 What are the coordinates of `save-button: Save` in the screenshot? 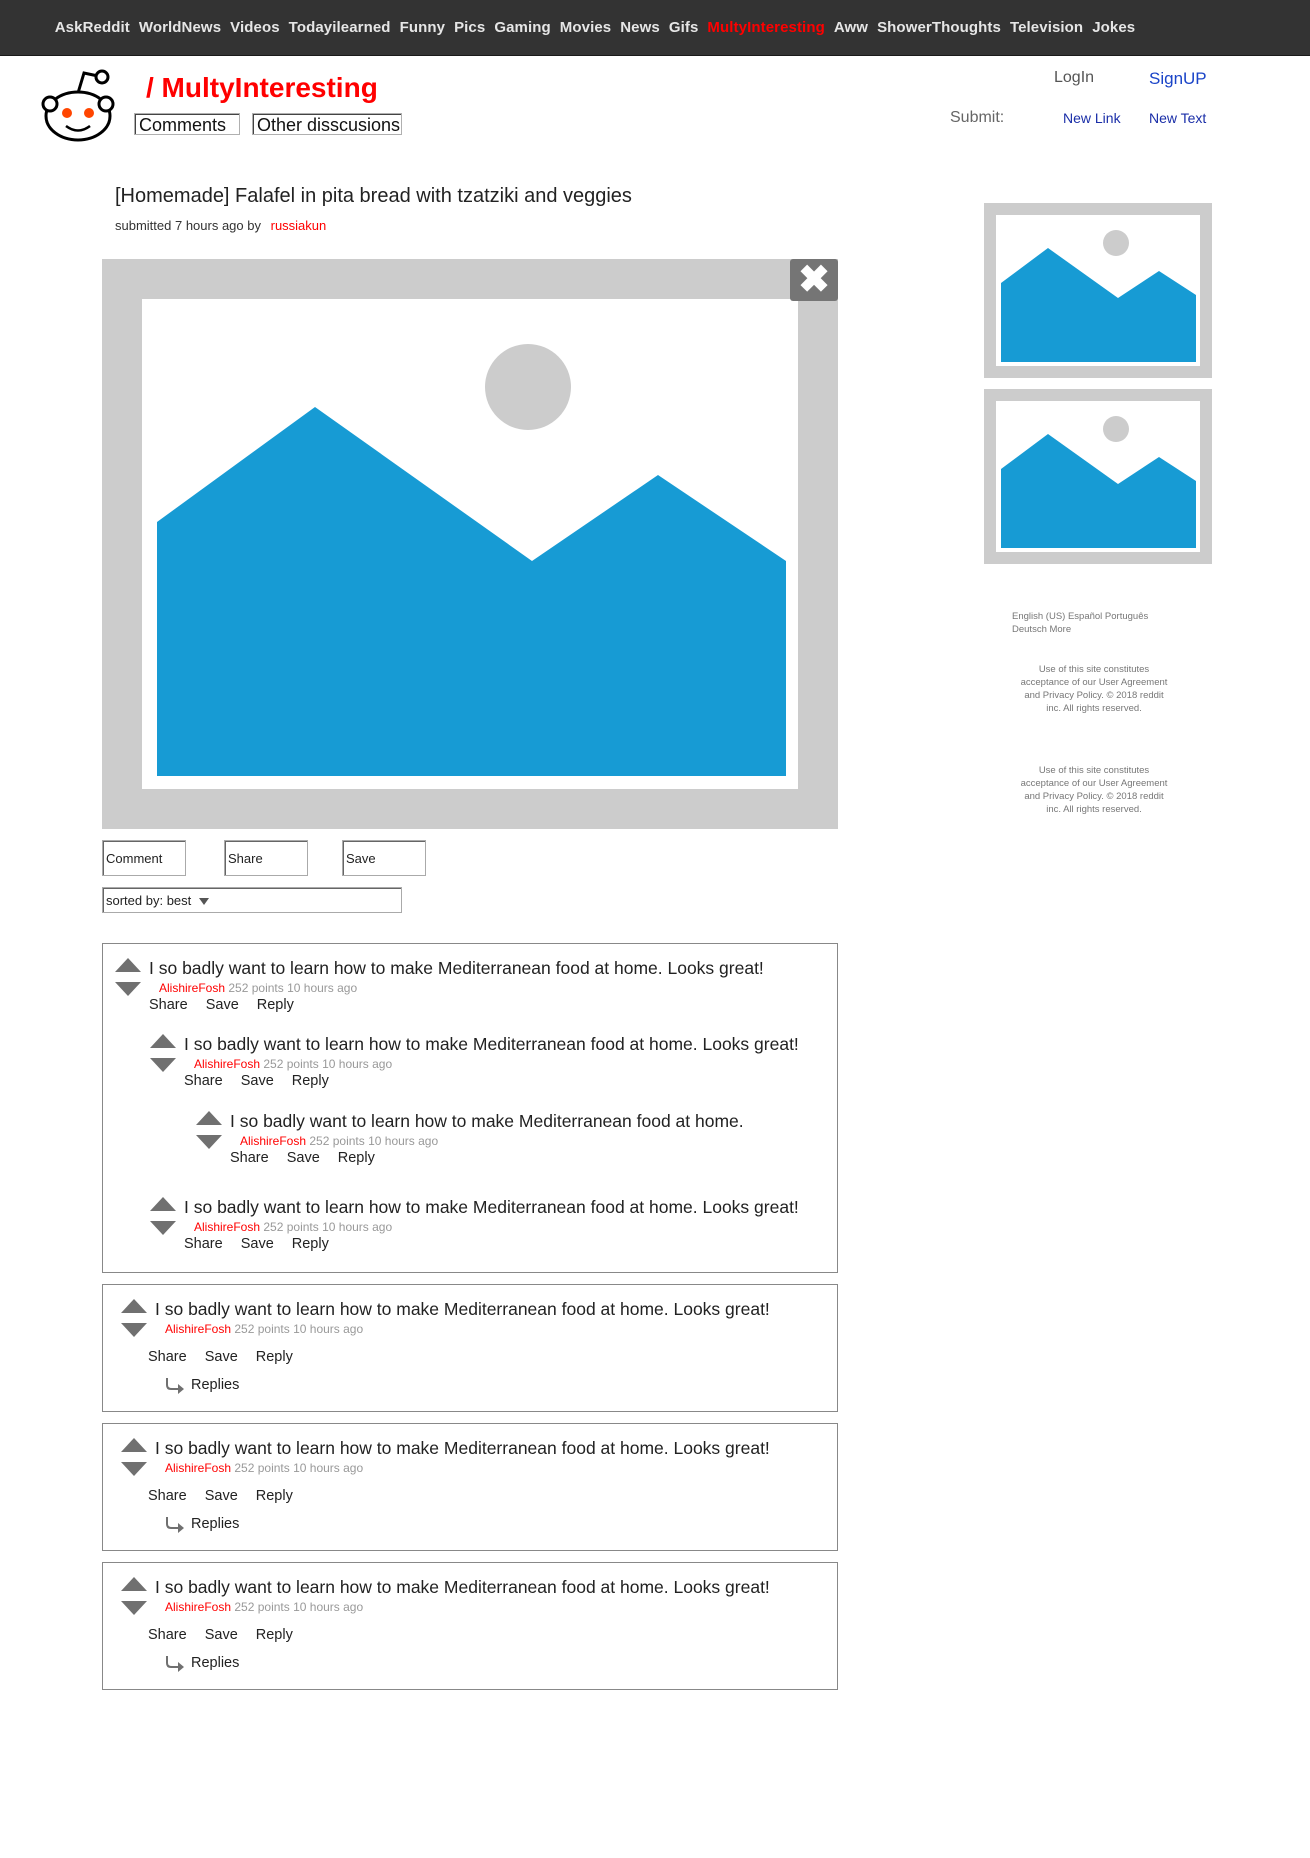 It's located at (384, 858).